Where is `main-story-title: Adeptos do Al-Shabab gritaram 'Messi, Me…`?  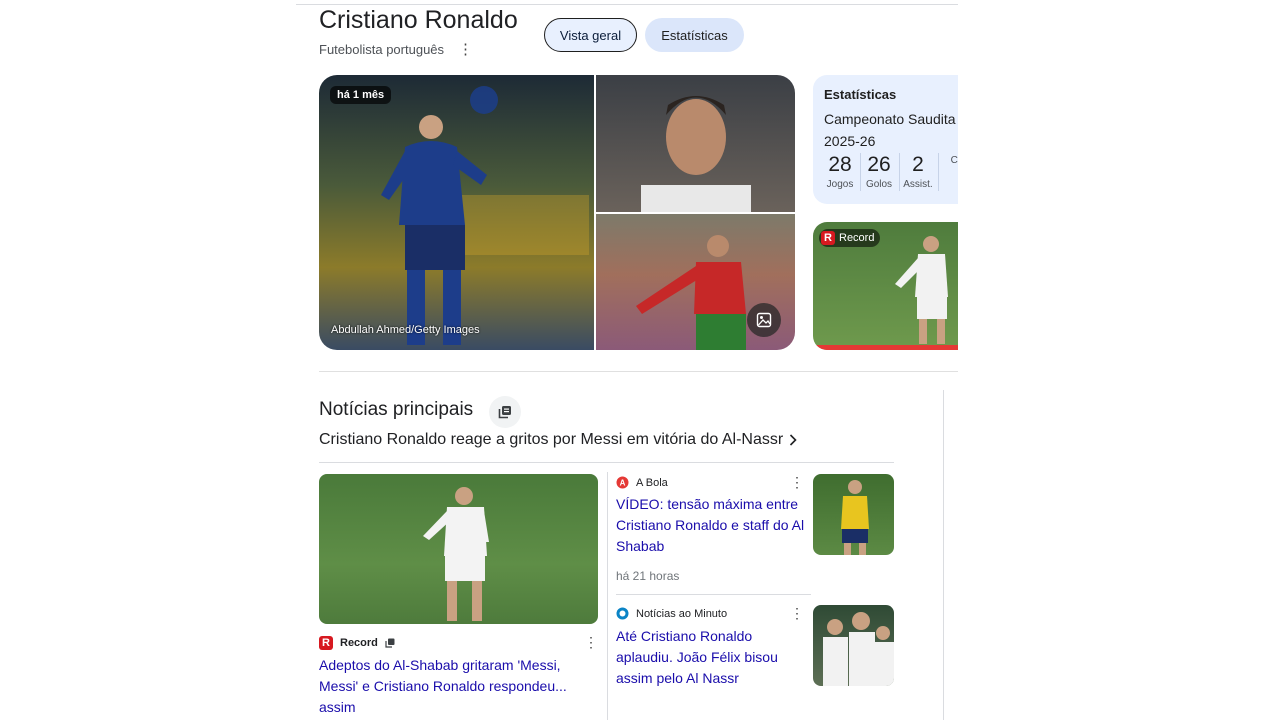 main-story-title: Adeptos do Al-Shabab gritaram 'Messi, Me… is located at coordinates (454, 686).